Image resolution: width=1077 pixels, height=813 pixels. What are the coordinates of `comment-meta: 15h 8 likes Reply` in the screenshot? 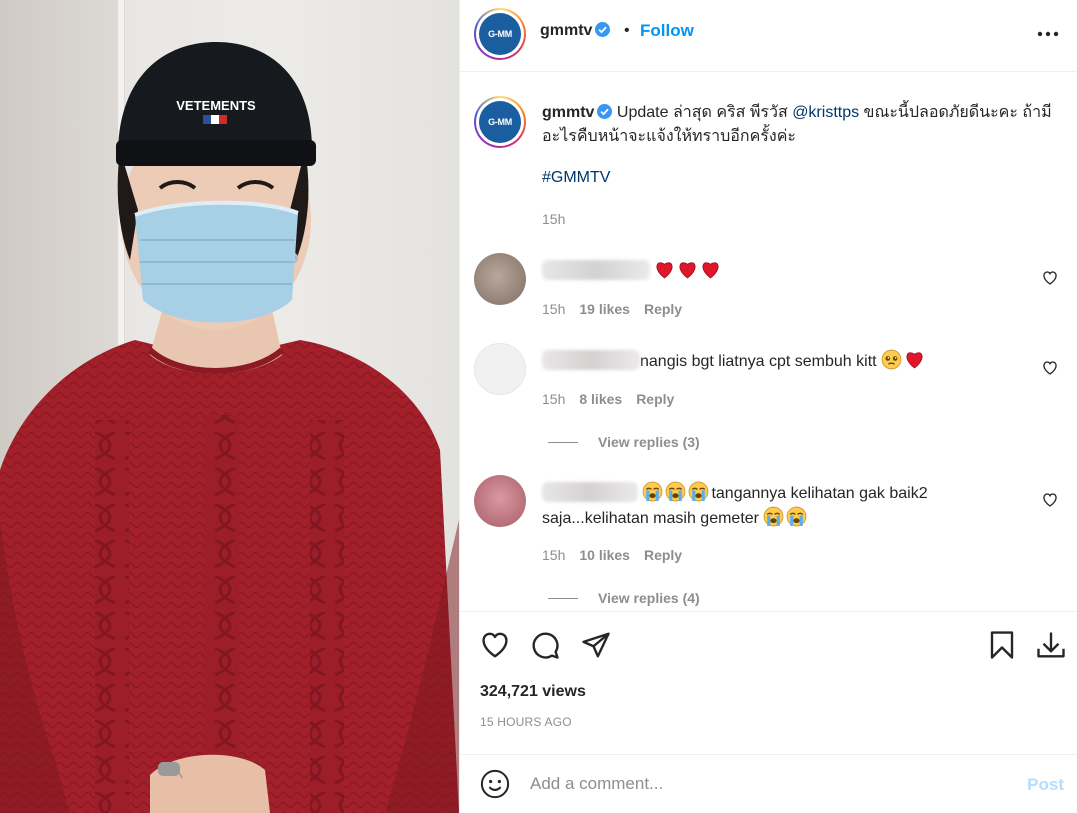 It's located at (608, 399).